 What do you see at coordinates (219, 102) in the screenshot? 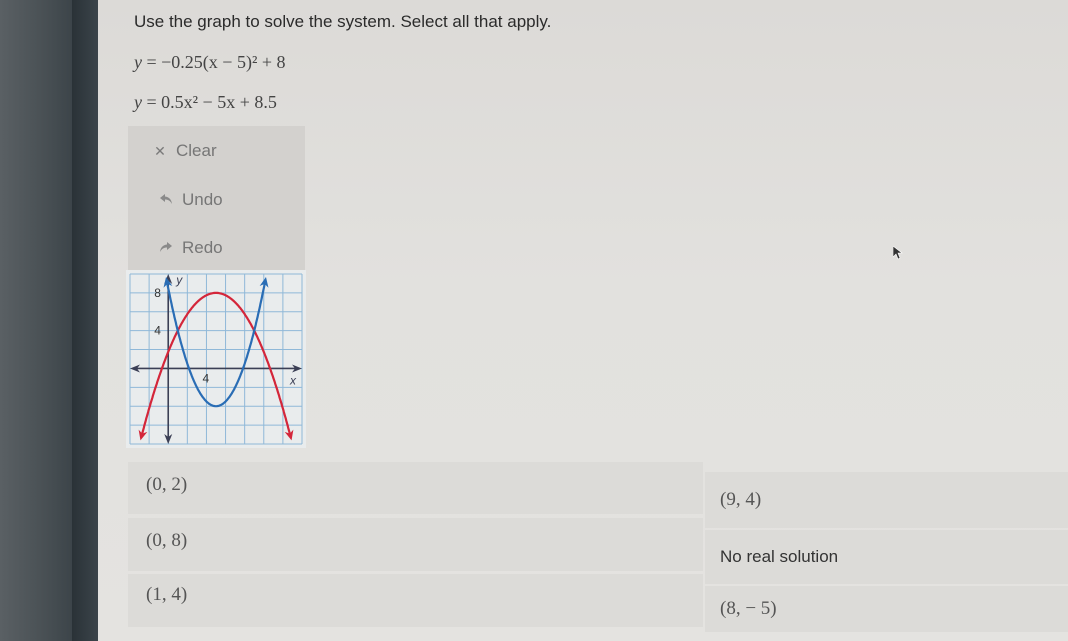
I see `equation-2-rhs: 0.5x² − 5x + 8.5` at bounding box center [219, 102].